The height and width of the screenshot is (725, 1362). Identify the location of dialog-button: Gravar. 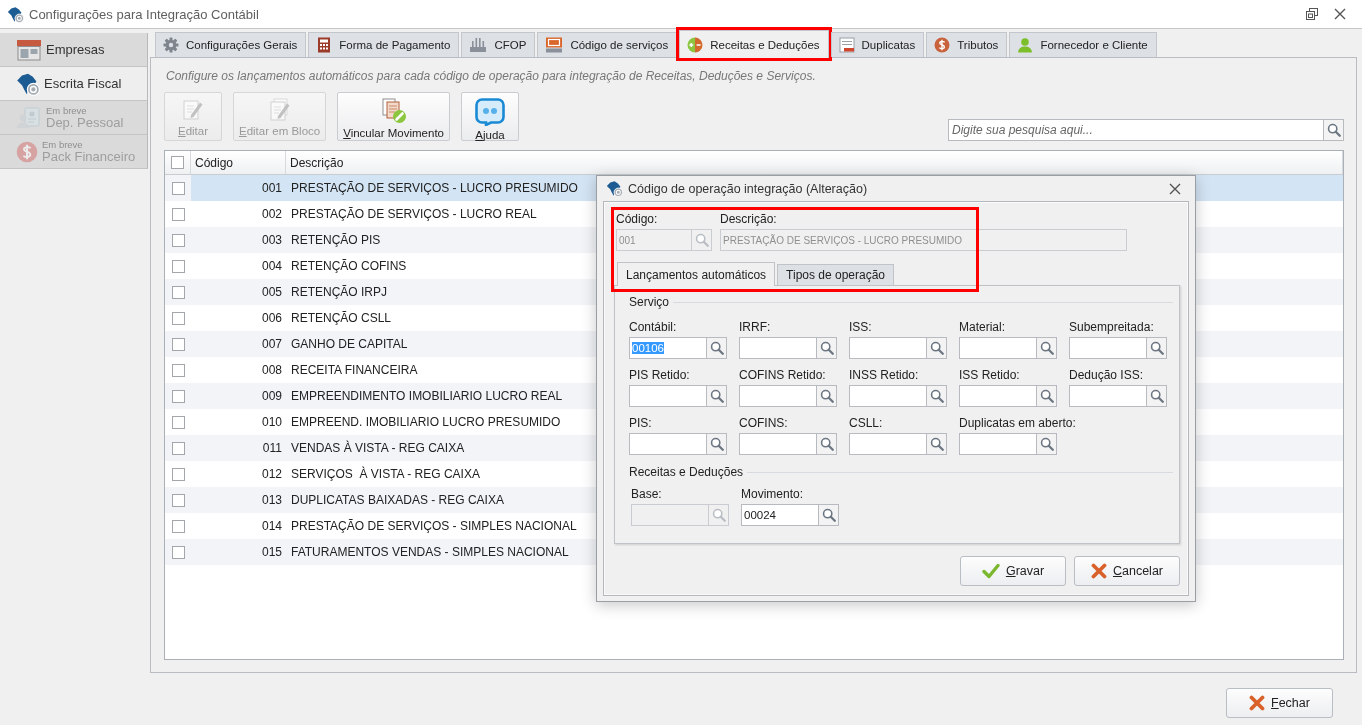
(1013, 571).